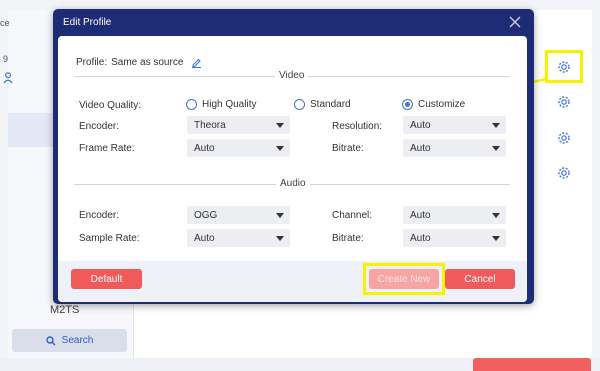 This screenshot has height=371, width=600. I want to click on radio-label: Customize, so click(442, 104).